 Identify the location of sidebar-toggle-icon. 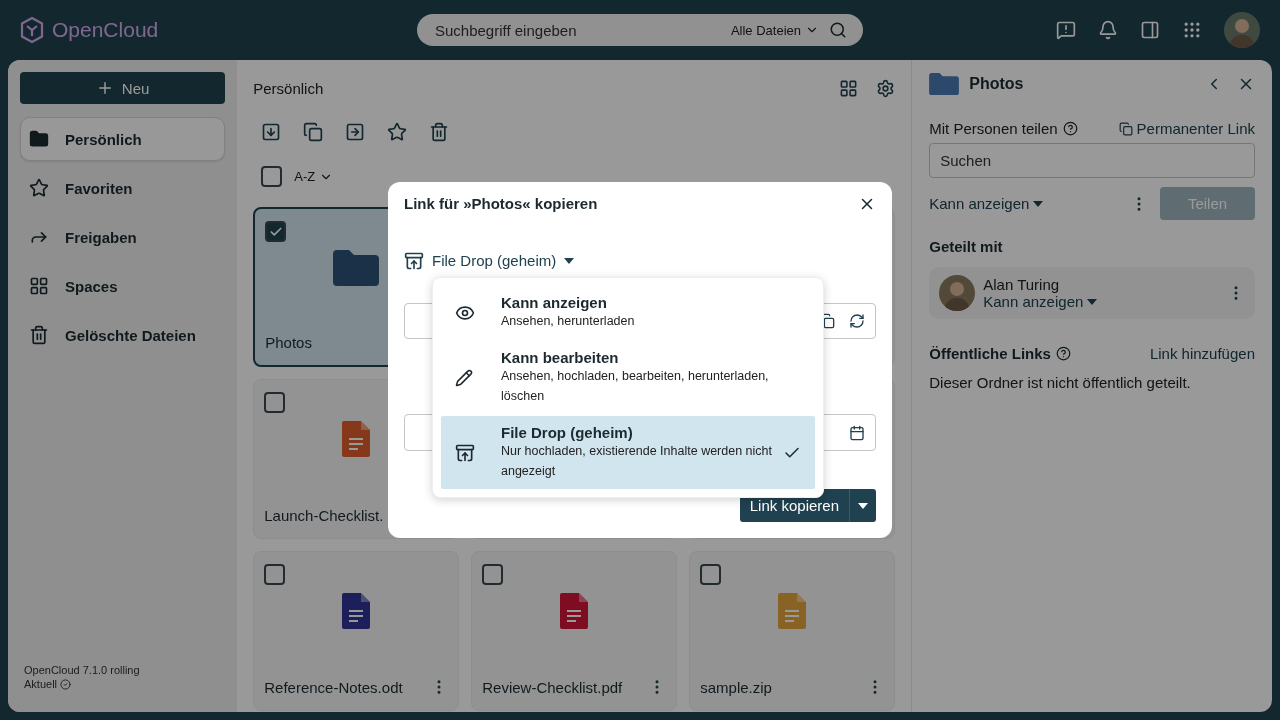
(1150, 30).